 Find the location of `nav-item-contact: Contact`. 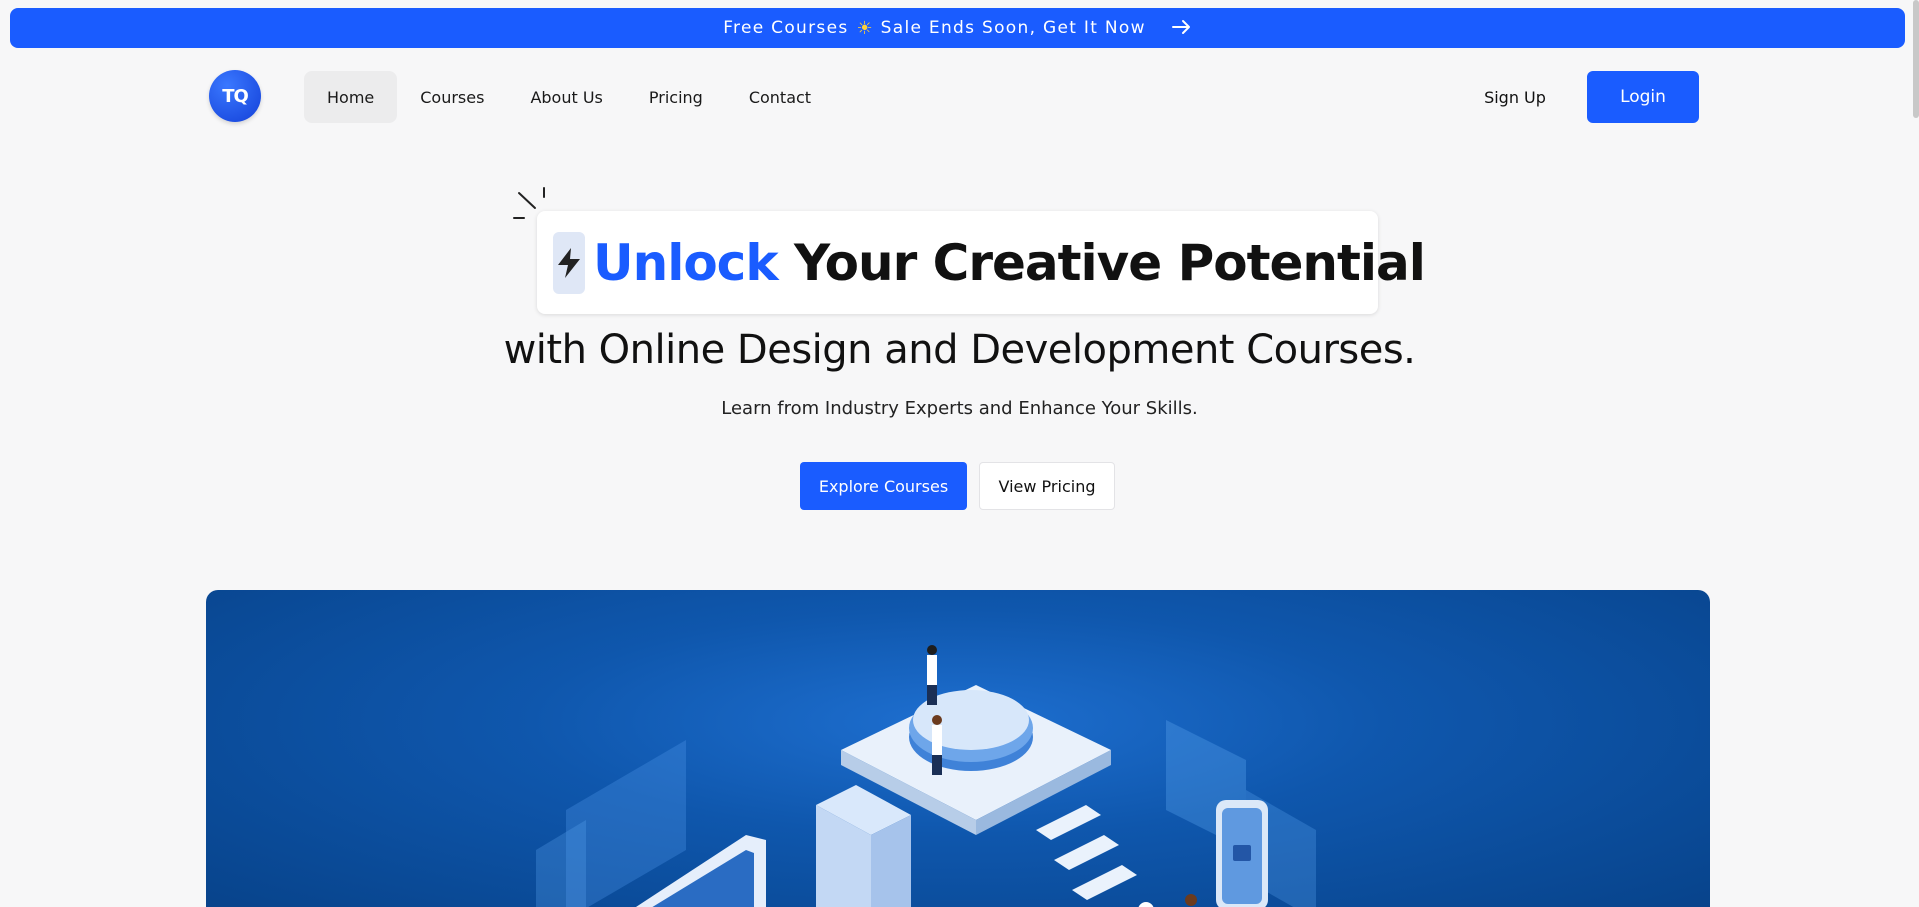

nav-item-contact: Contact is located at coordinates (780, 97).